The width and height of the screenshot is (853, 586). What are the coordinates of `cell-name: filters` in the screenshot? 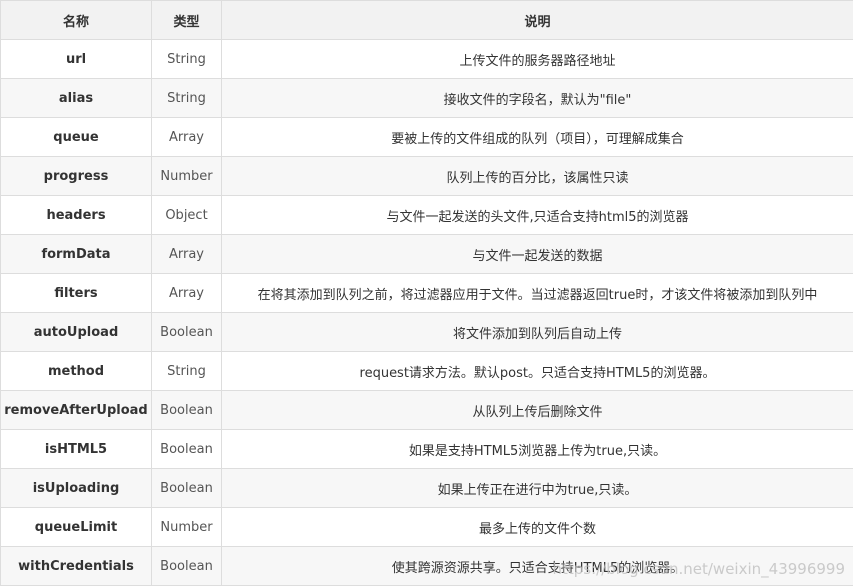 It's located at (76, 293).